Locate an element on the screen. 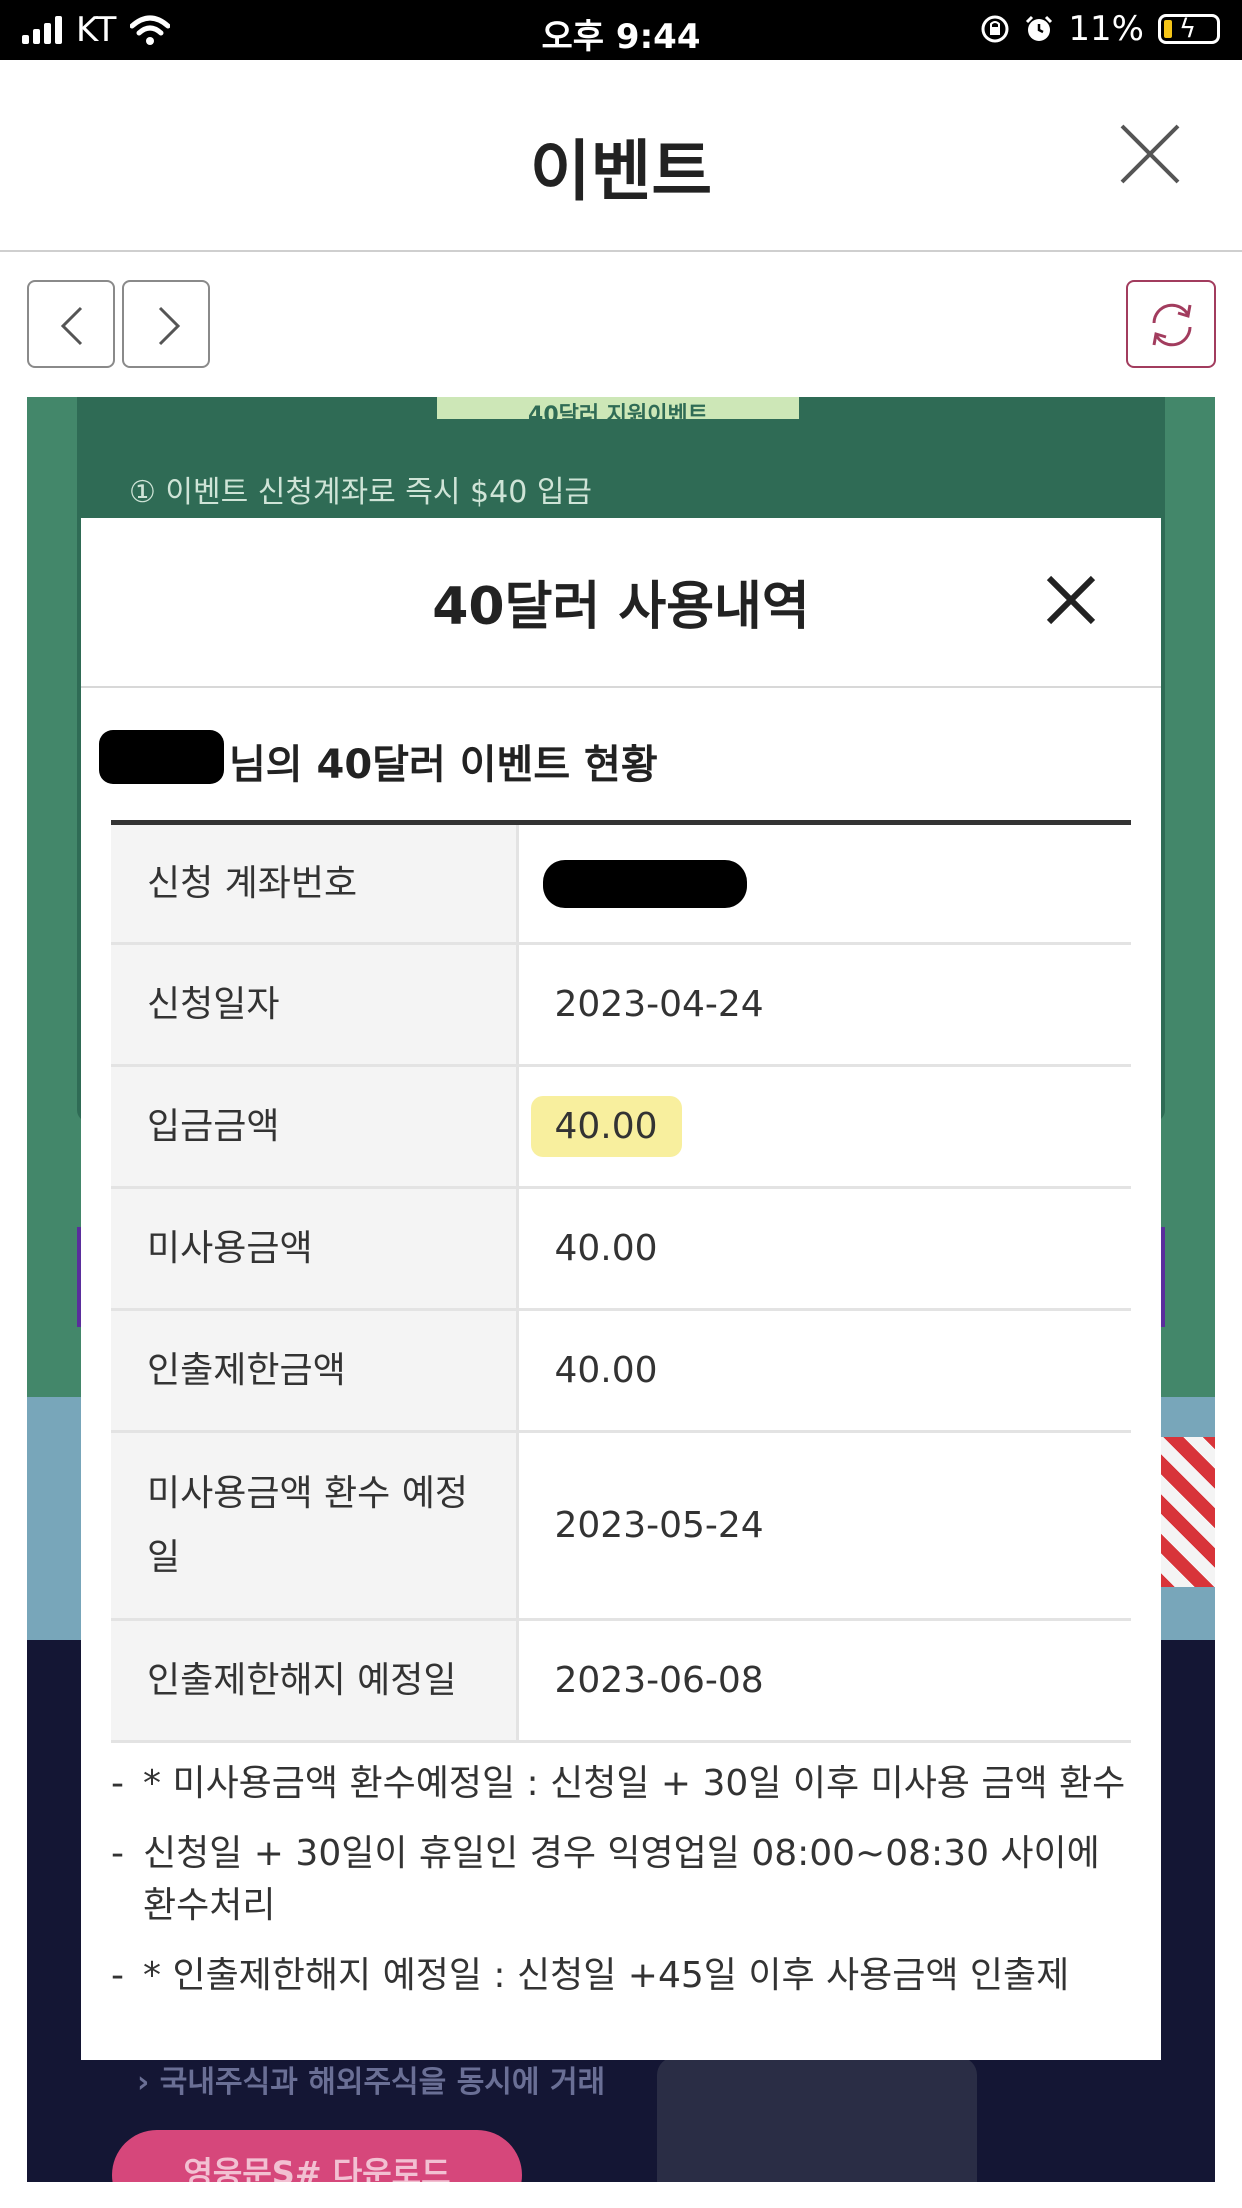 The width and height of the screenshot is (1242, 2208). table-row: 미사용금액 환수 예정일 2023-05-24 is located at coordinates (621, 1525).